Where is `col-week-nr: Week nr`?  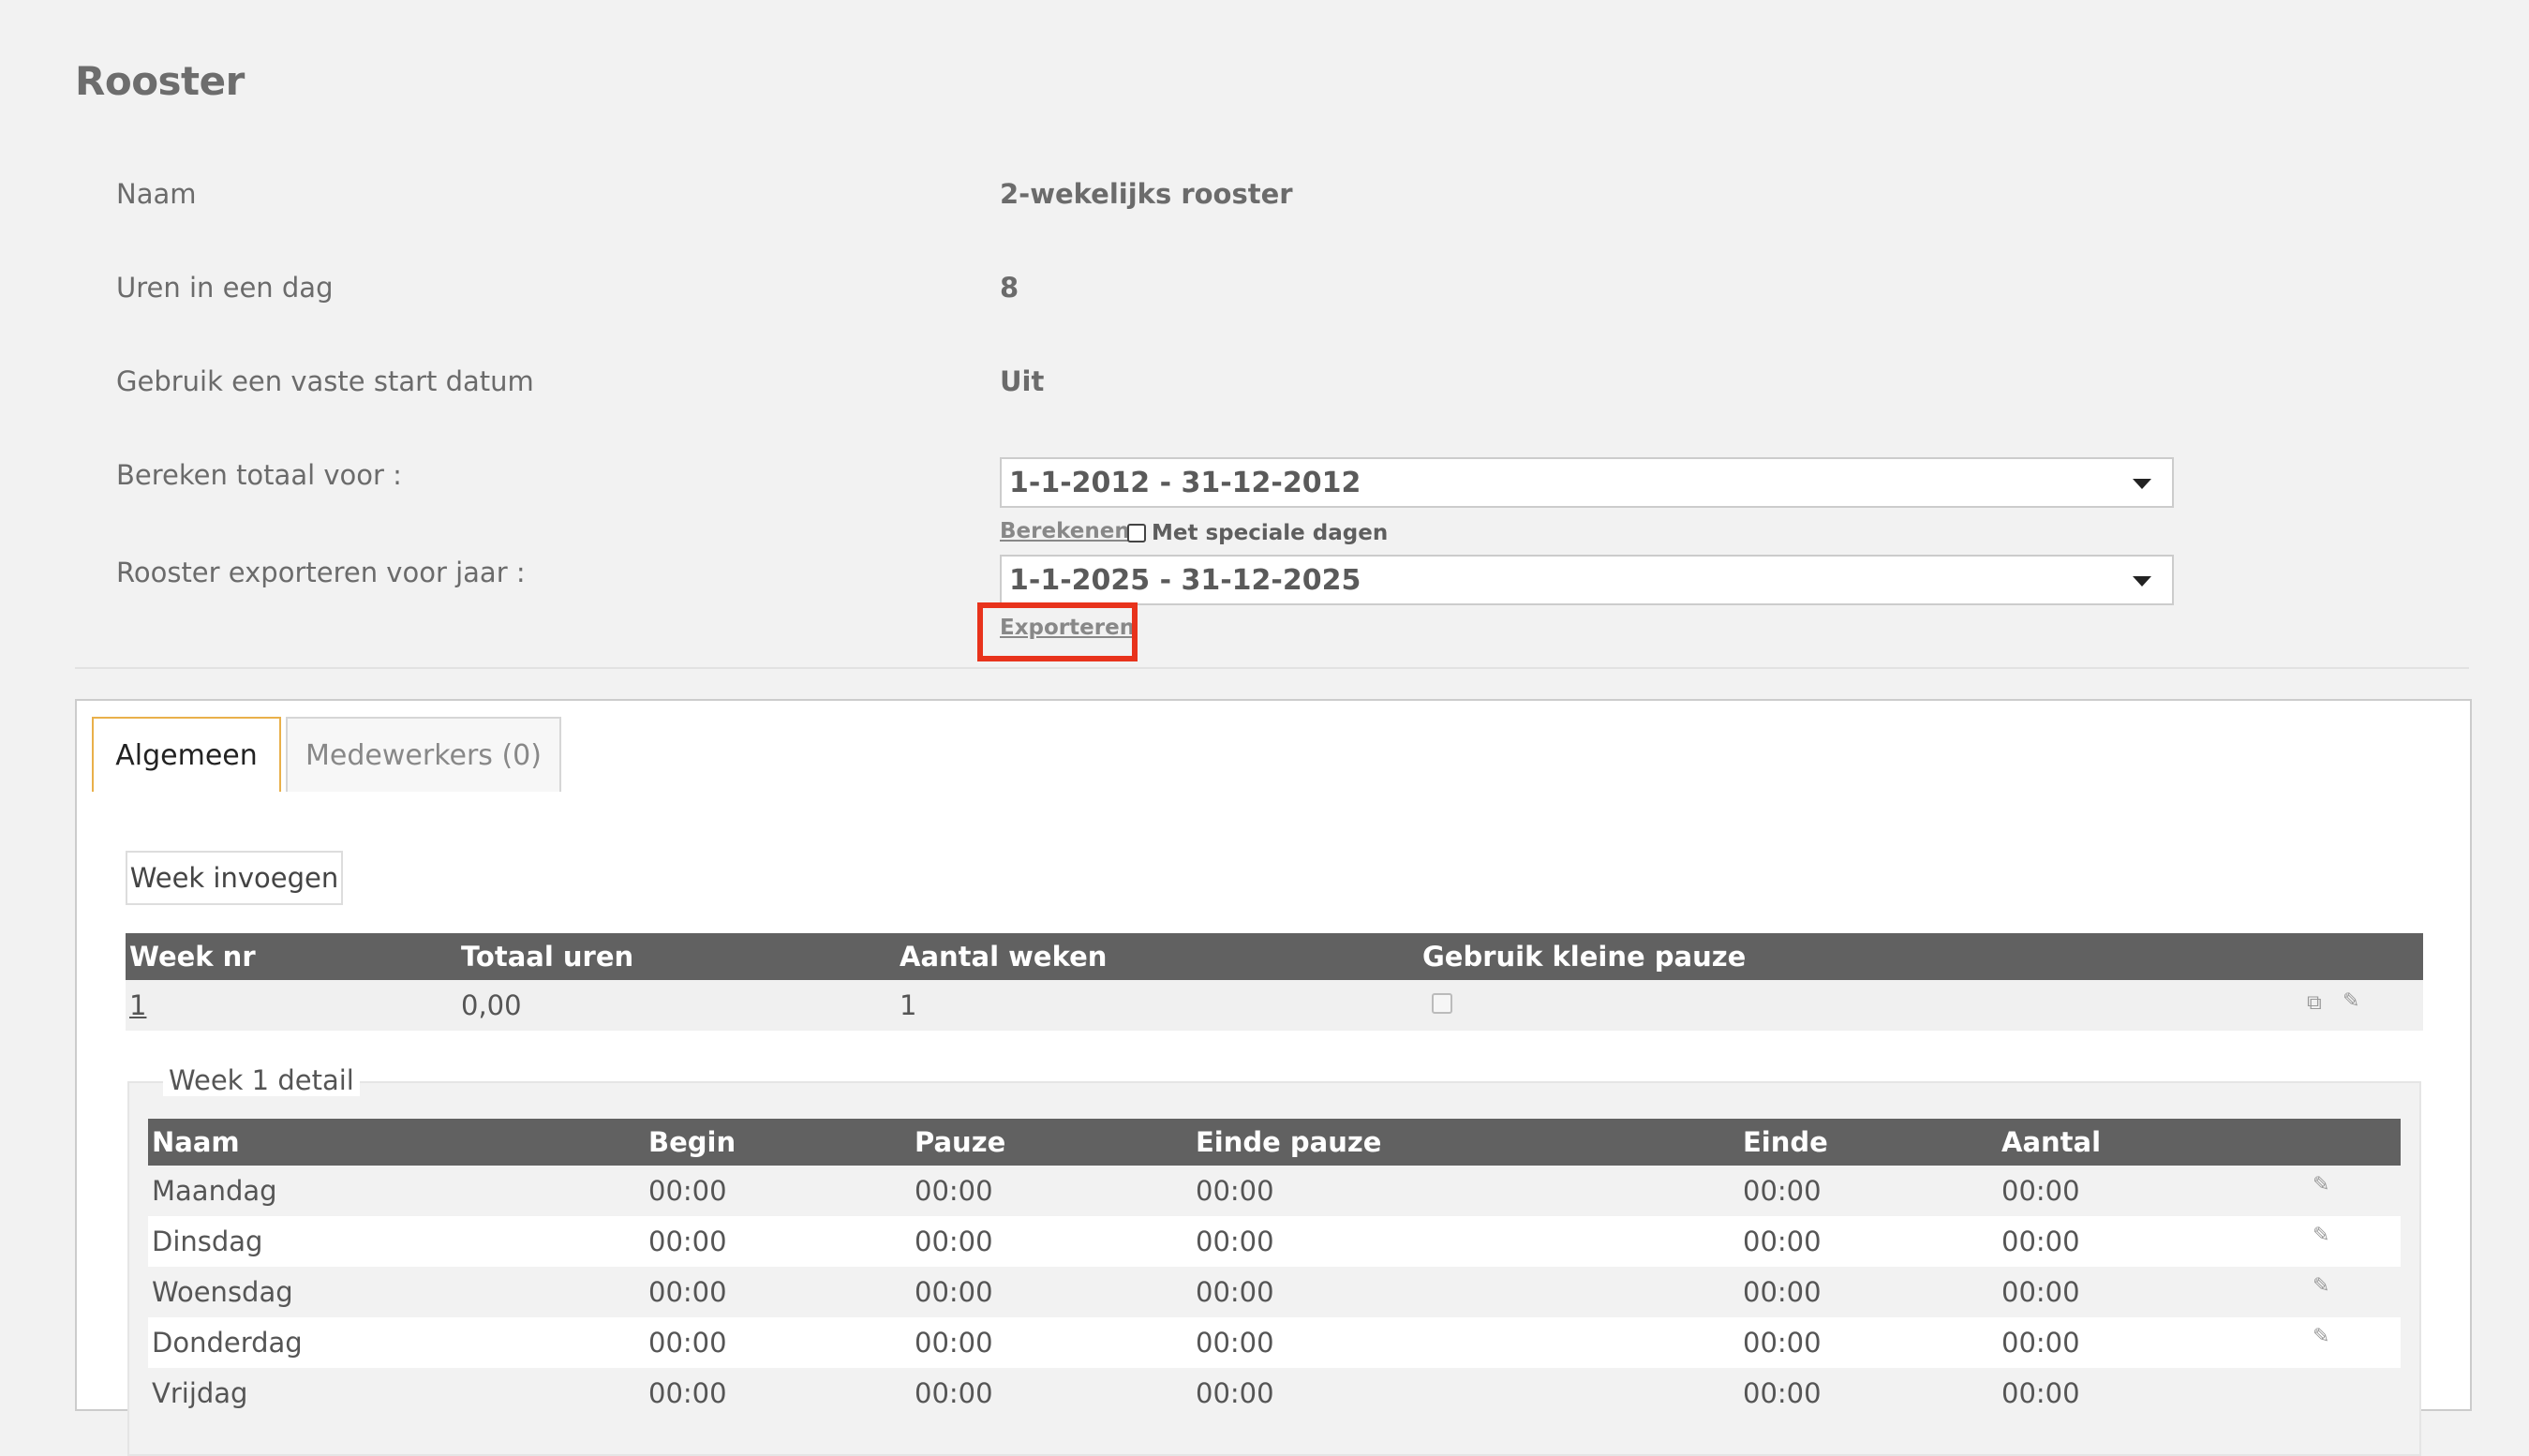 col-week-nr: Week nr is located at coordinates (192, 957).